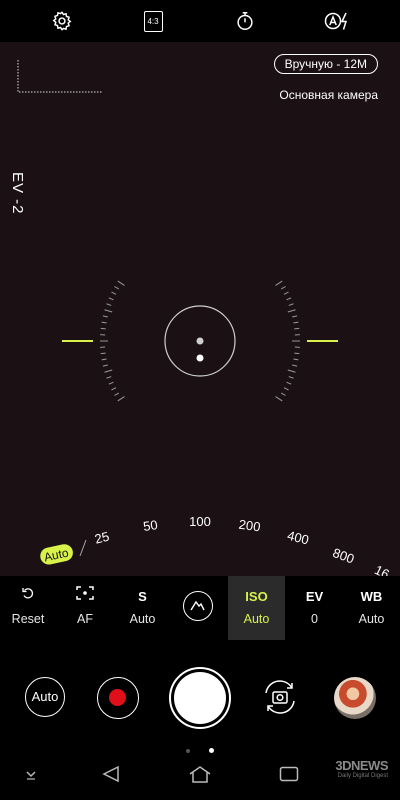  What do you see at coordinates (338, 21) in the screenshot?
I see `auto-flash-icon` at bounding box center [338, 21].